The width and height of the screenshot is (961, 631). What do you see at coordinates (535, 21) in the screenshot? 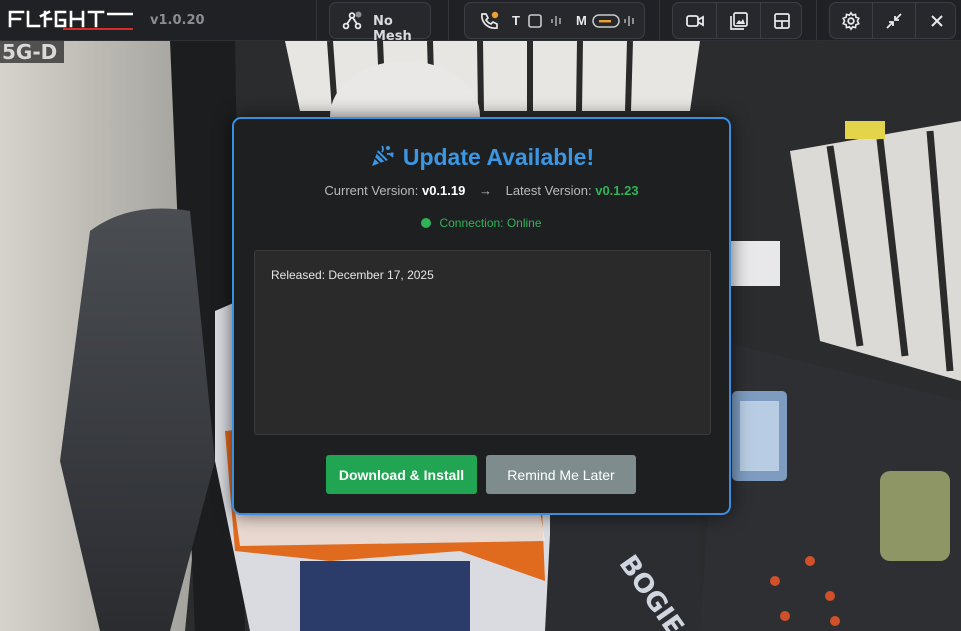
I see `radio-t-display-icon` at bounding box center [535, 21].